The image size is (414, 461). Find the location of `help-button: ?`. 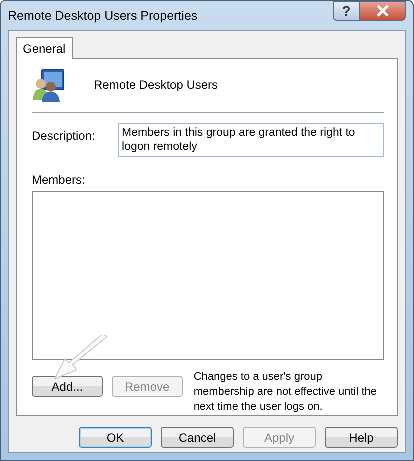

help-button: ? is located at coordinates (346, 11).